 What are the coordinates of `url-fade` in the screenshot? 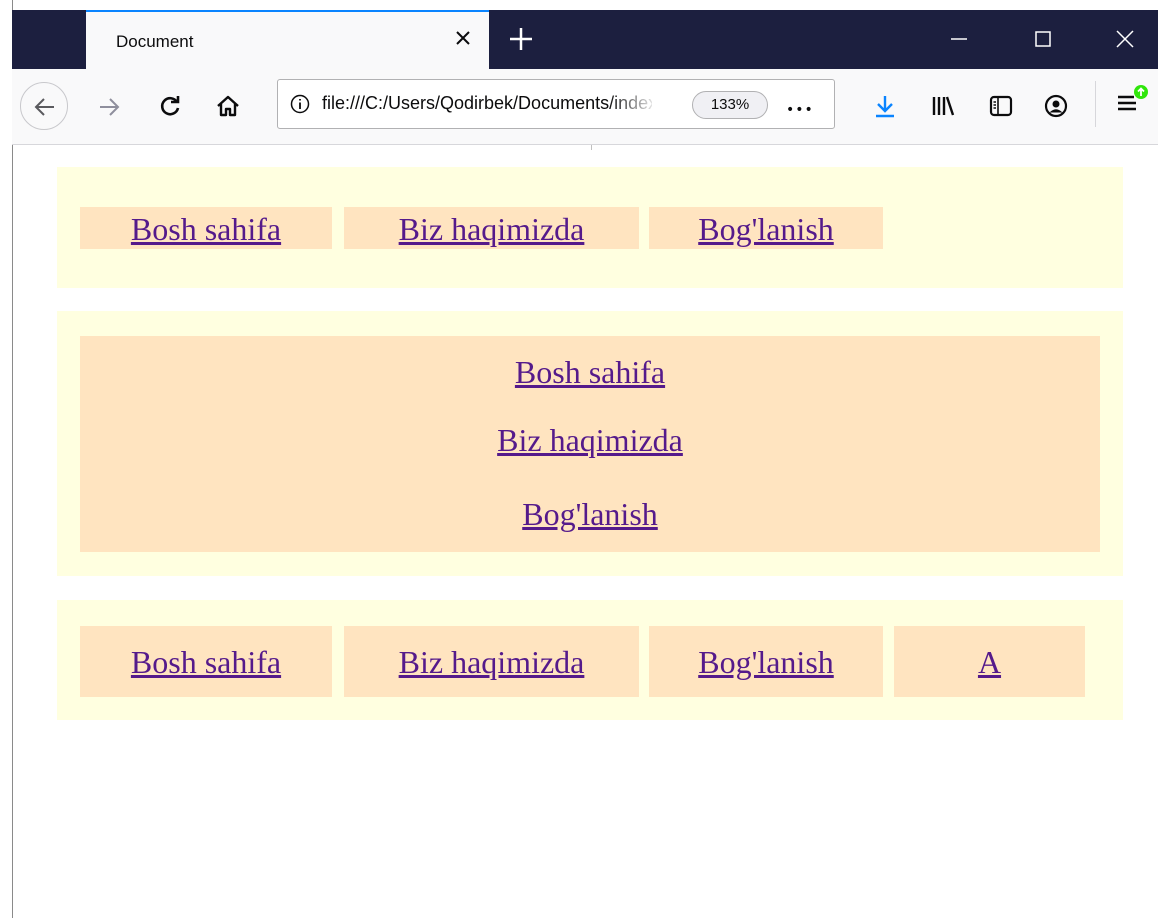 It's located at (633, 104).